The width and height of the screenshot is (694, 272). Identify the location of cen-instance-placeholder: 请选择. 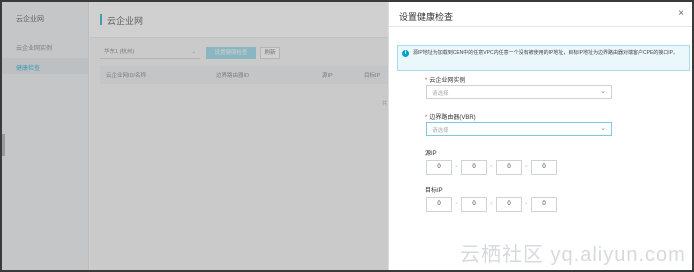
(440, 94).